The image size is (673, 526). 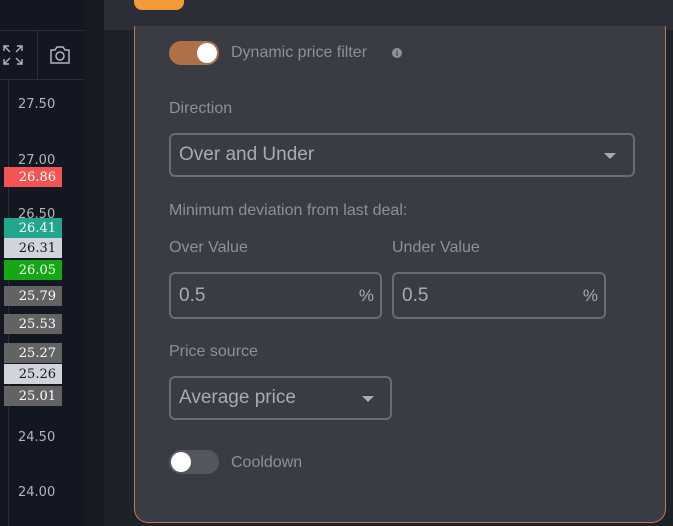 I want to click on active-tab-indicator, so click(x=159, y=5).